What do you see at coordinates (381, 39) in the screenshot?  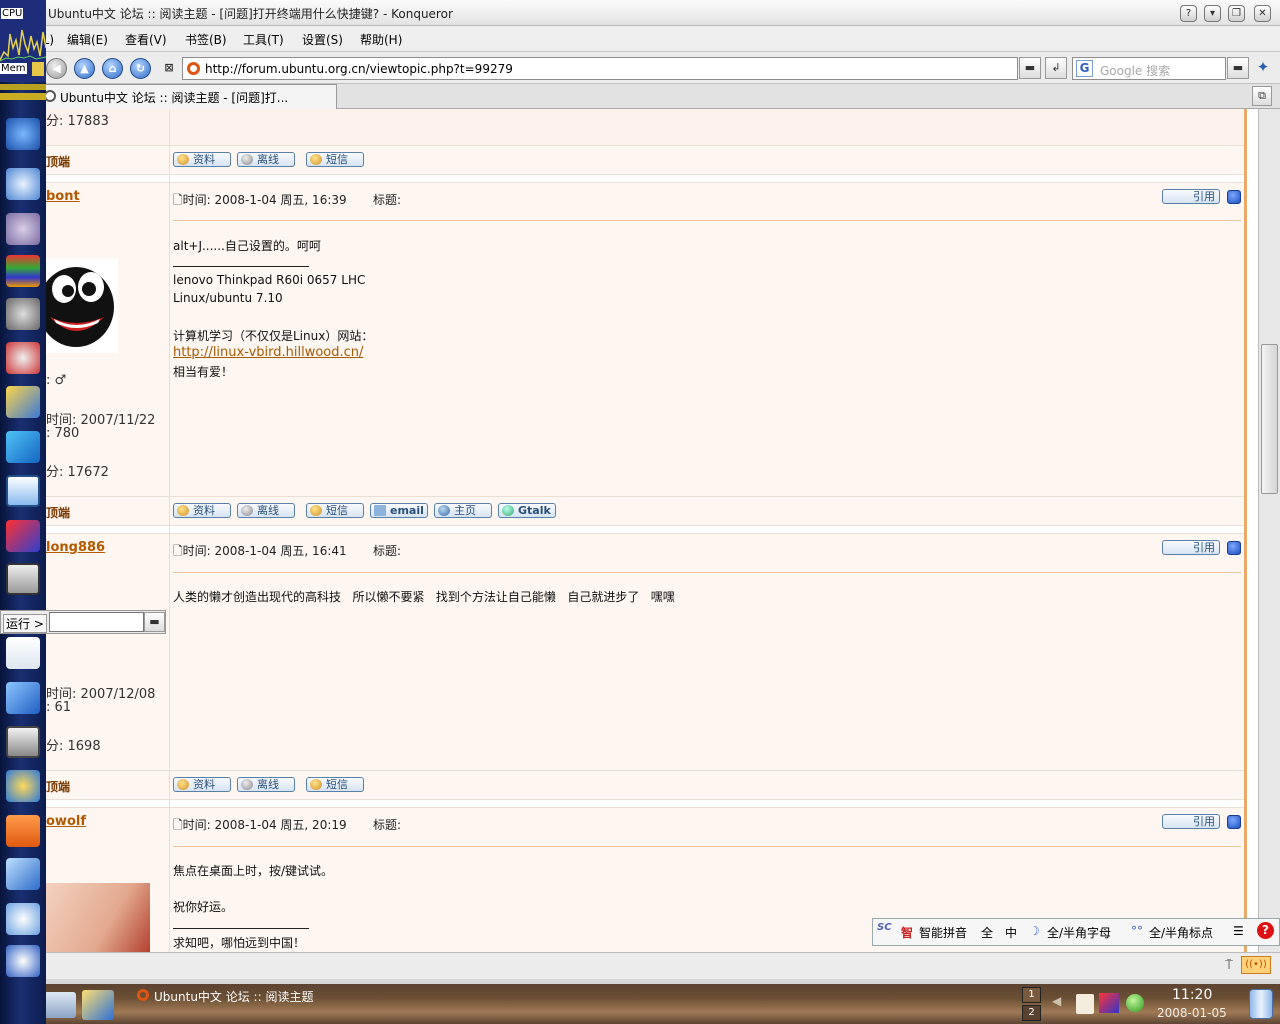 I see `menu-help: 帮助(H)` at bounding box center [381, 39].